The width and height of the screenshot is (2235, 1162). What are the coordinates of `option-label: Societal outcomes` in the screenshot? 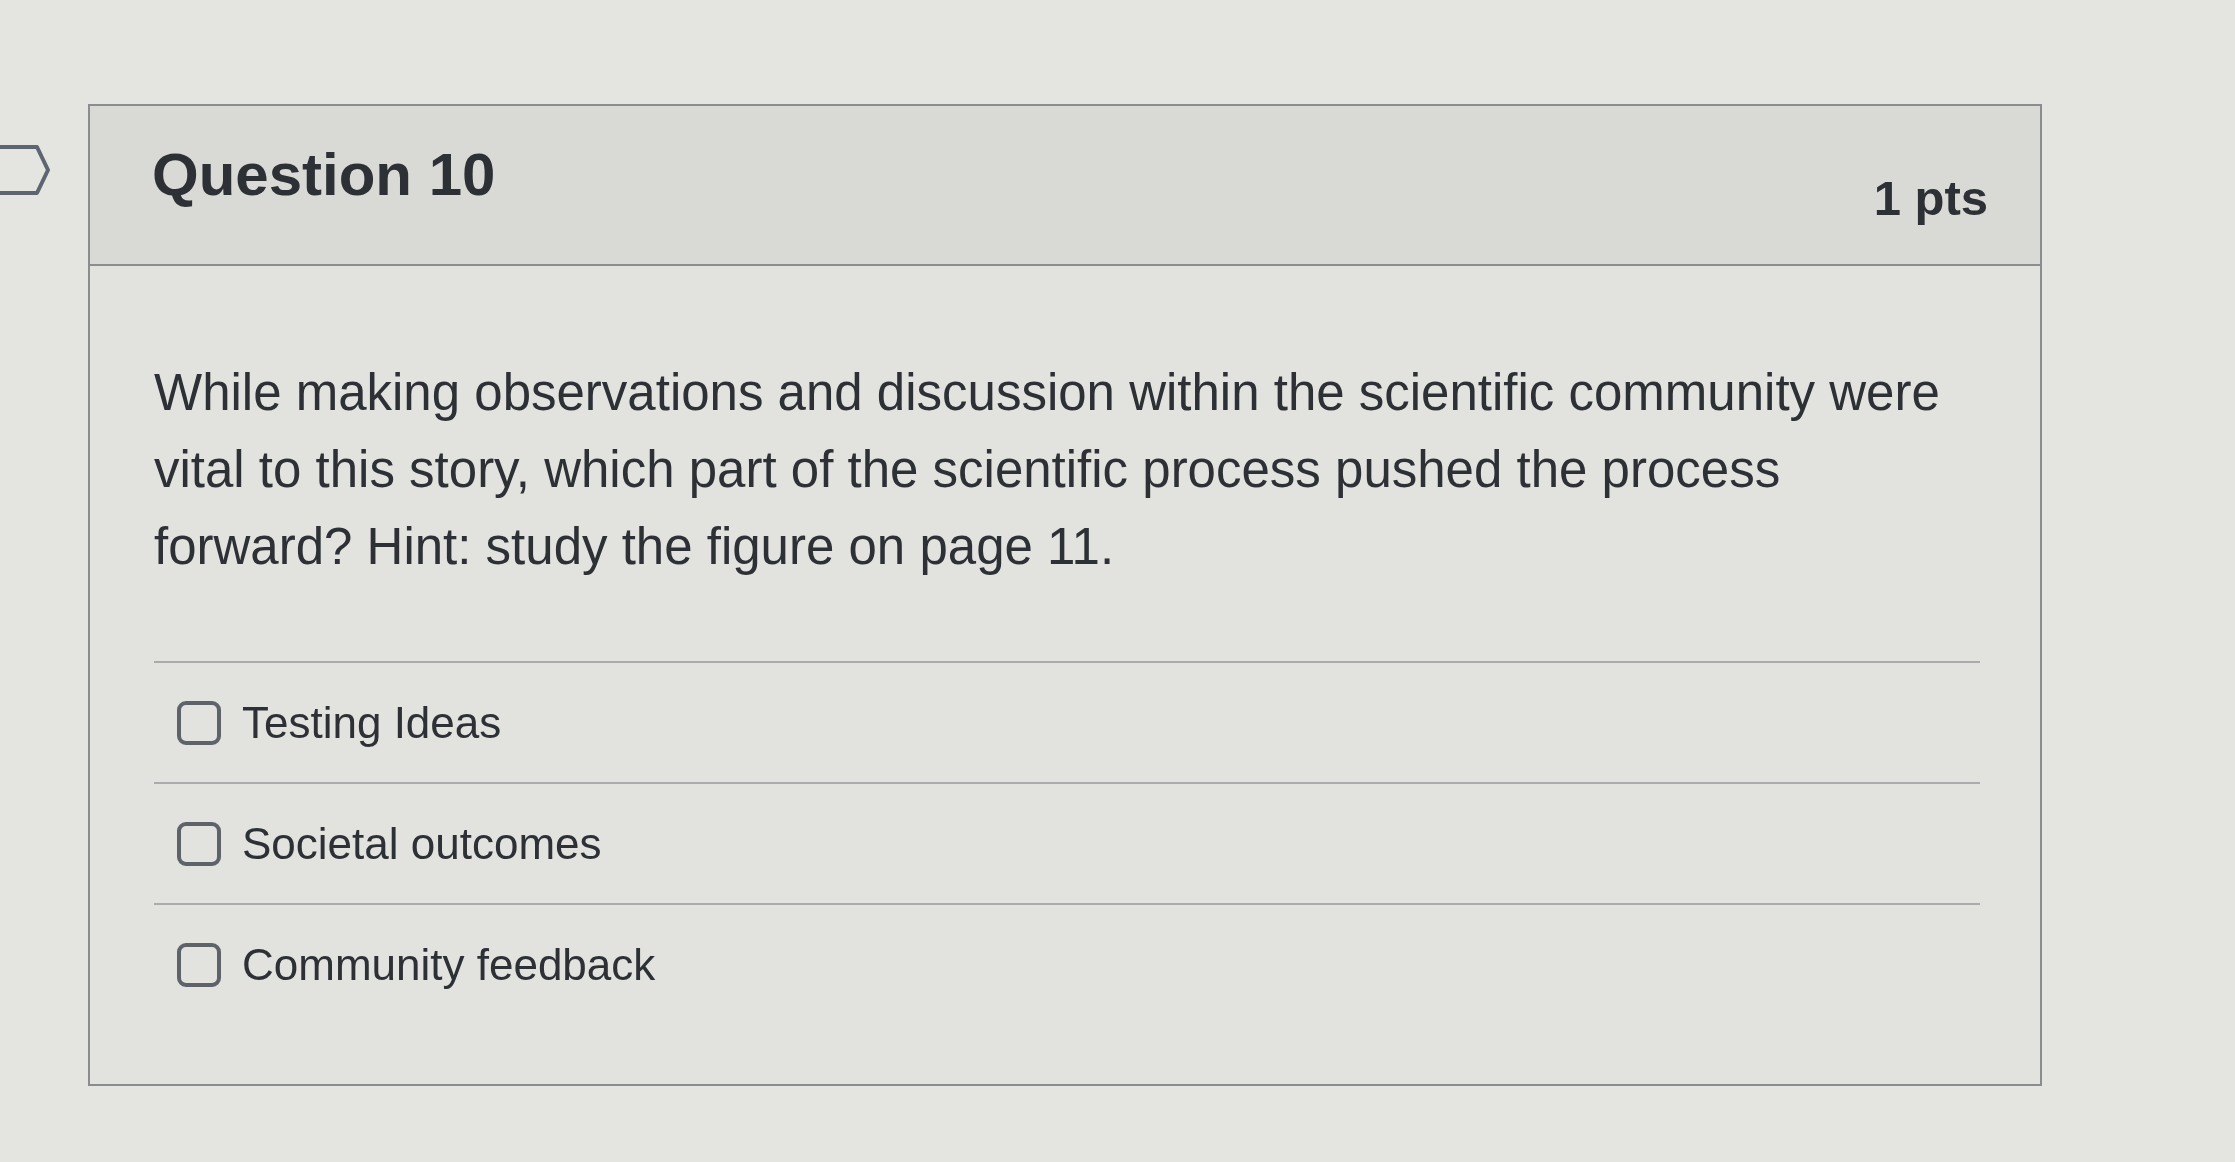 It's located at (422, 843).